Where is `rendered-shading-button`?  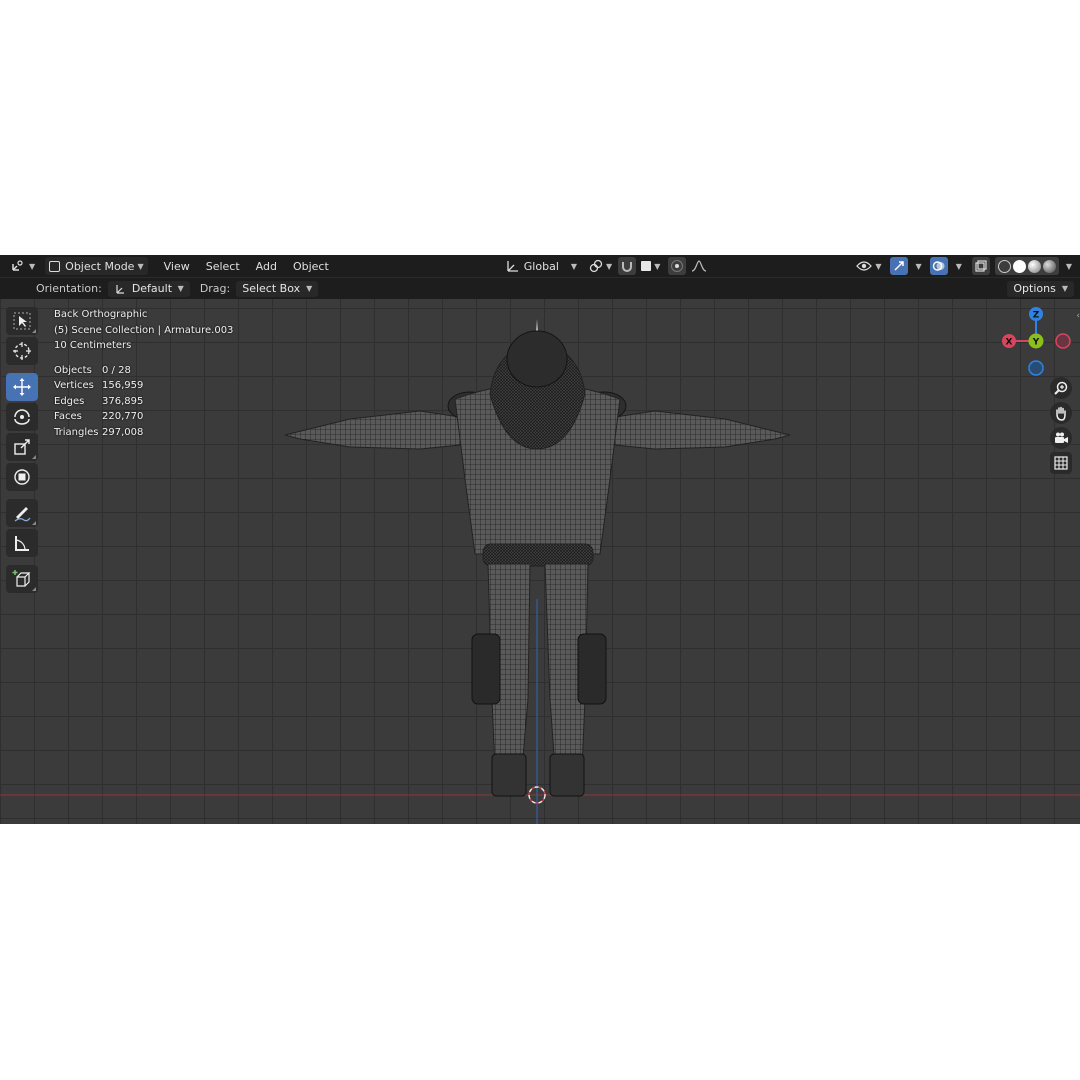
rendered-shading-button is located at coordinates (1049, 266).